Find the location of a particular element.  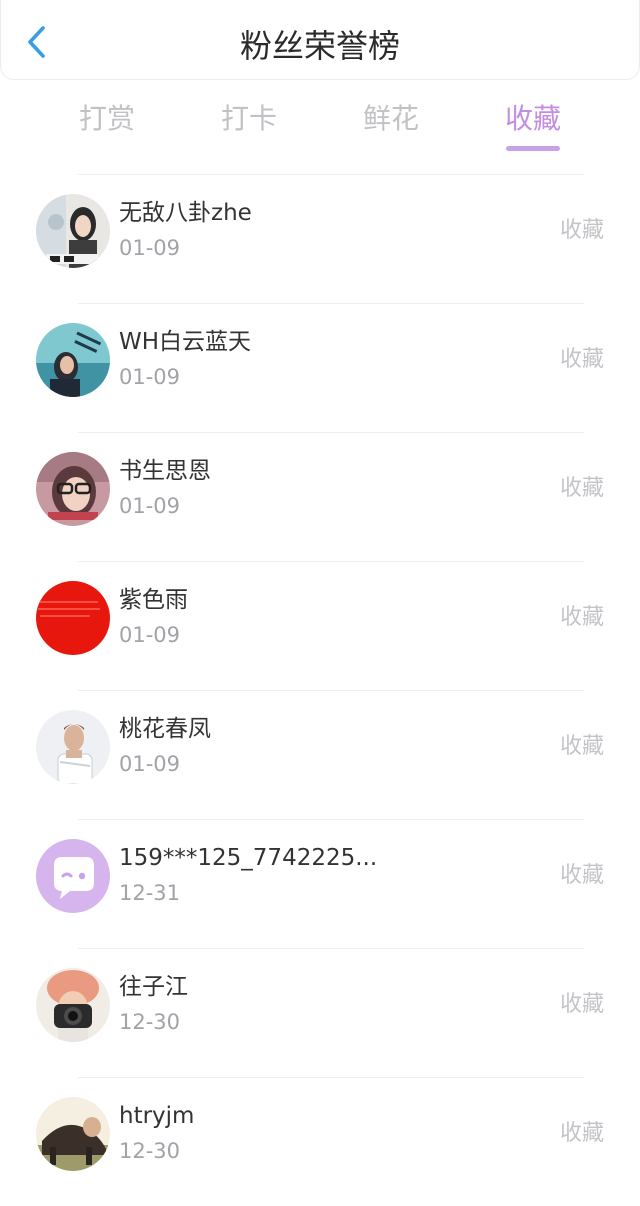

fan-name: 无敌八卦zhe is located at coordinates (185, 213).